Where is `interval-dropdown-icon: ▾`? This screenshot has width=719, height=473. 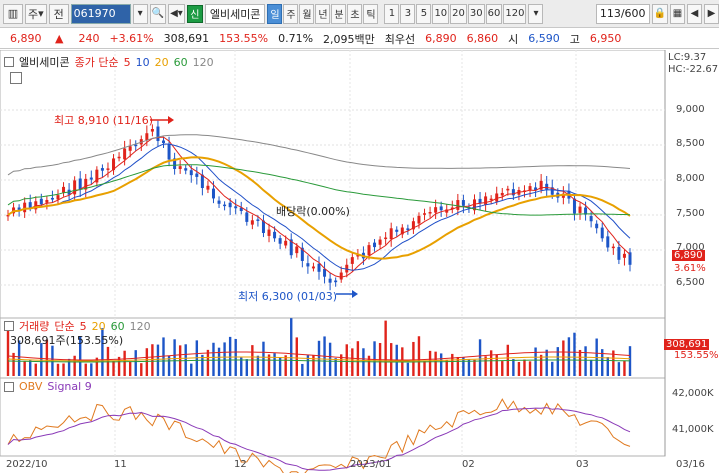
interval-dropdown-icon: ▾ is located at coordinates (536, 13).